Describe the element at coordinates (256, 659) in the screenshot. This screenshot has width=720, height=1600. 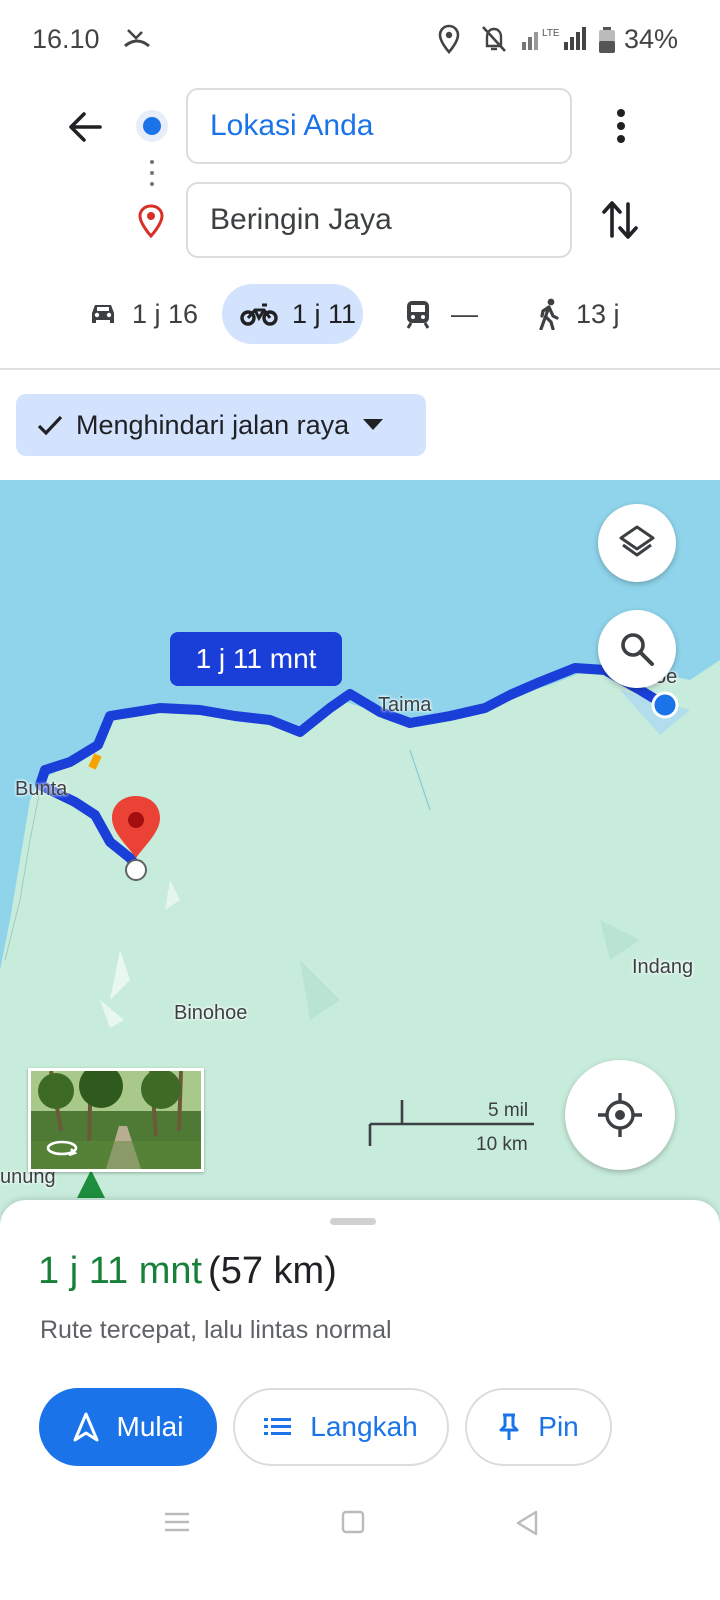
I see `route-time-badge: 1 j 11 mnt` at that location.